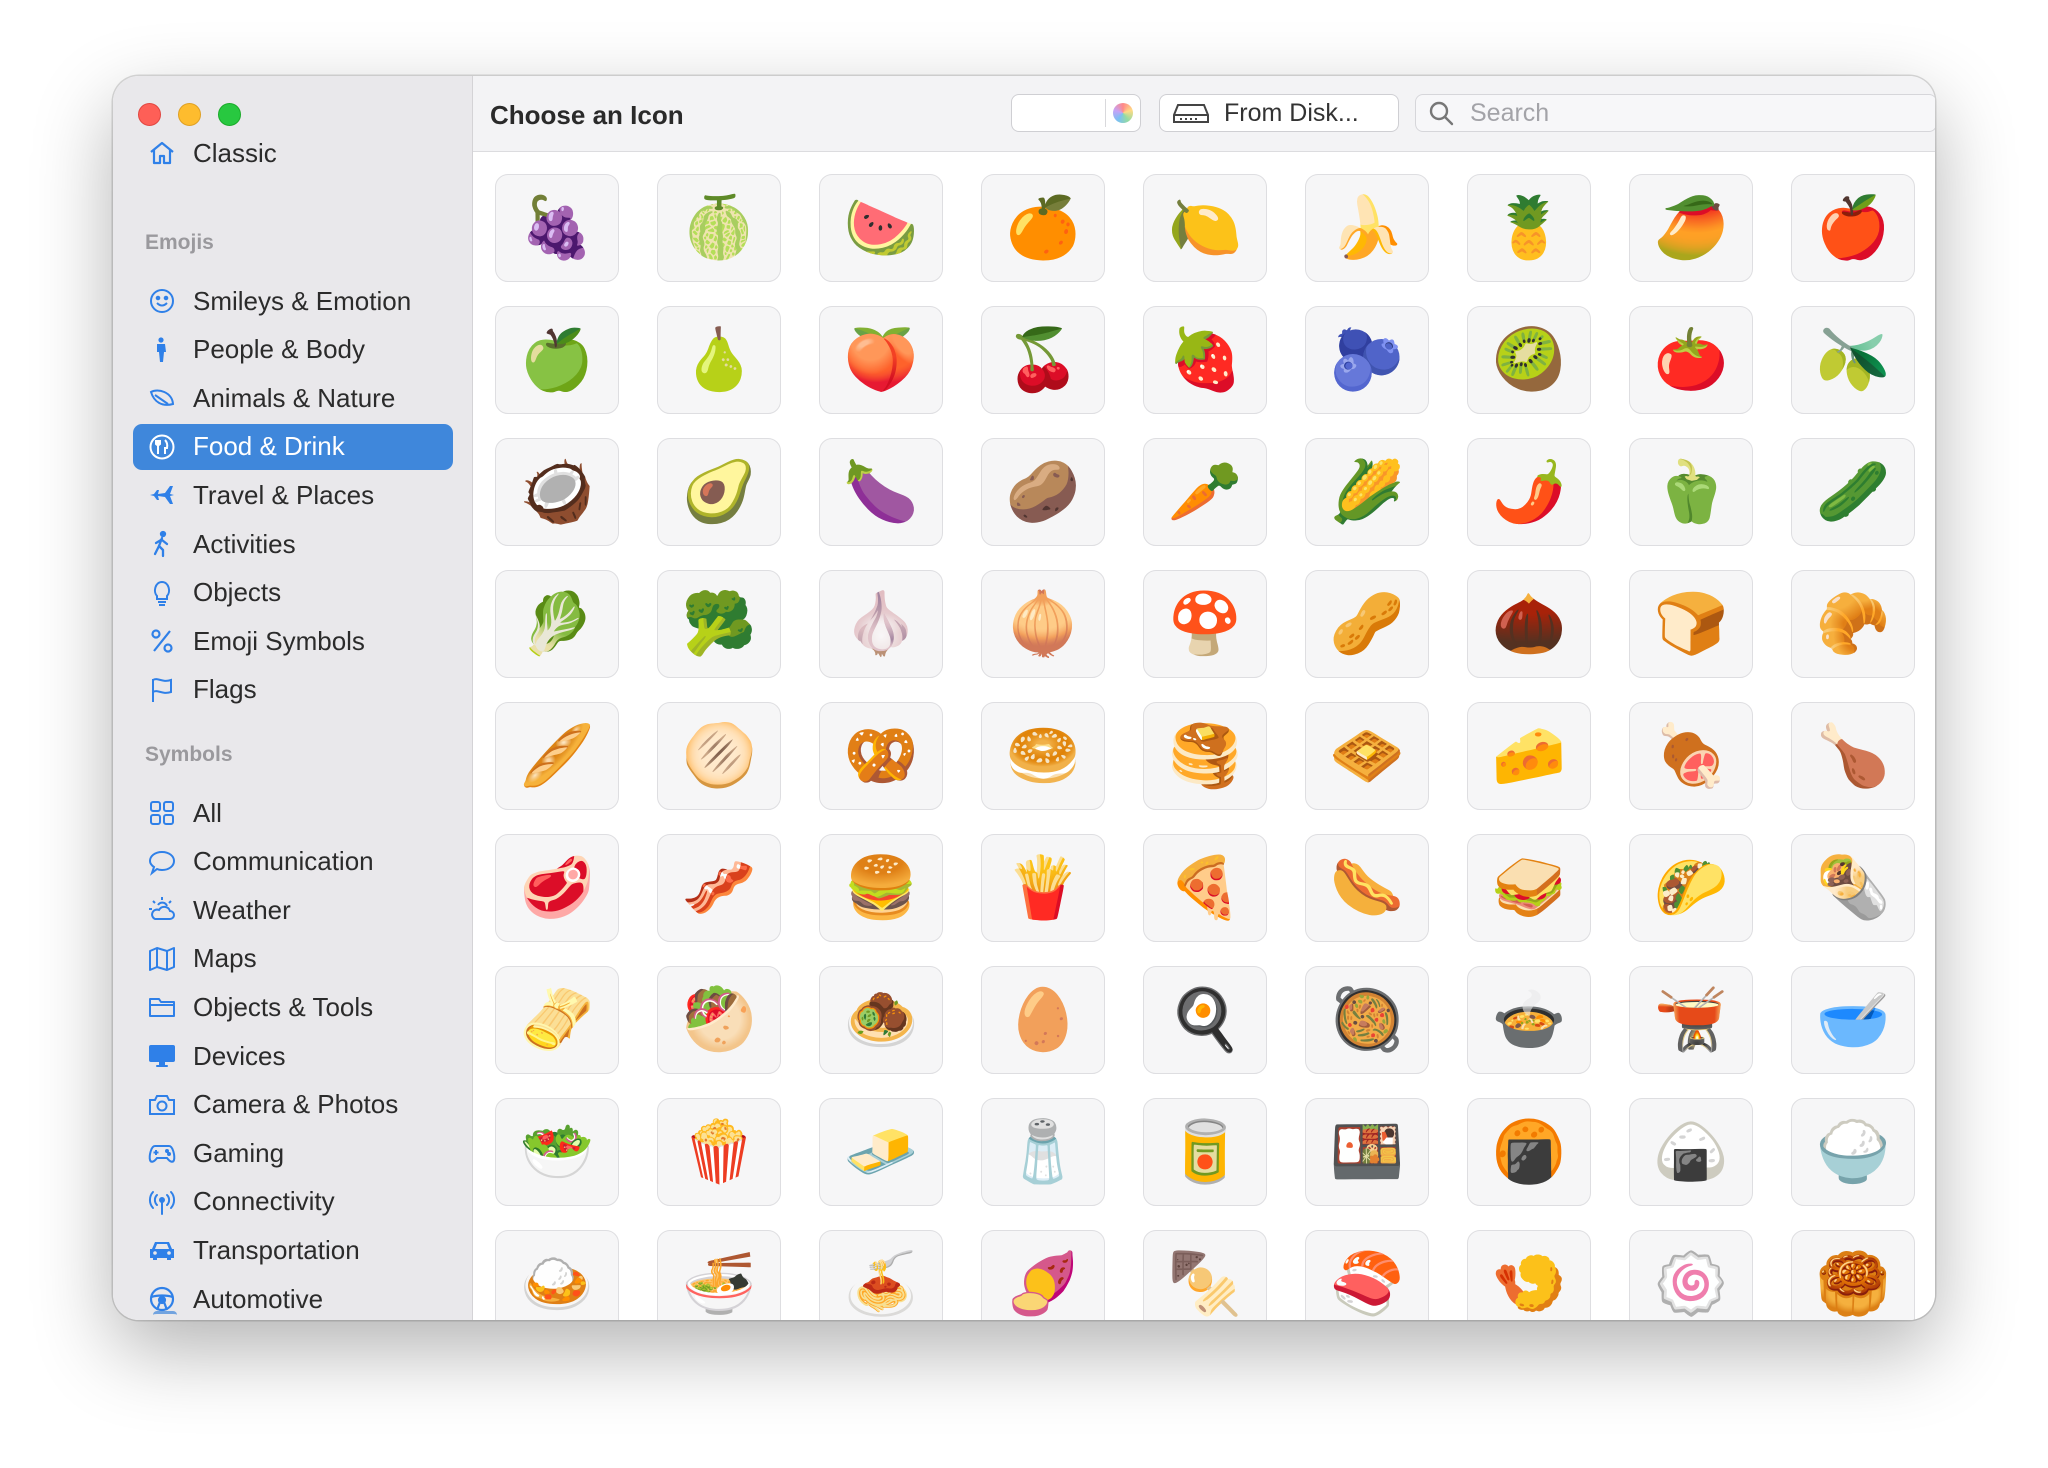  Describe the element at coordinates (1853, 756) in the screenshot. I see `emoji-icon-cell: 🍗` at that location.